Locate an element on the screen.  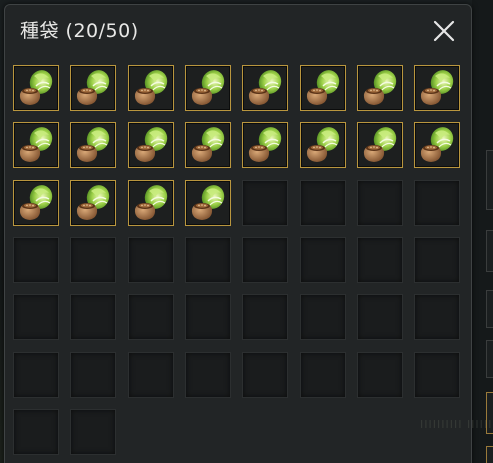
window-titlebar: 種袋 (20/50) is located at coordinates (238, 28).